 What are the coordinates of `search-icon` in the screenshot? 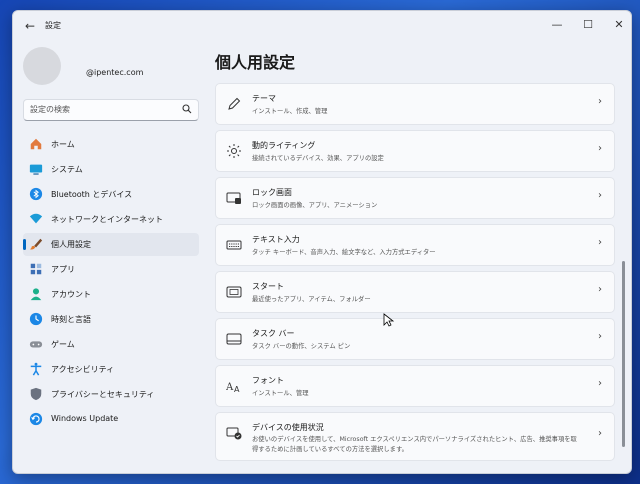 It's located at (187, 109).